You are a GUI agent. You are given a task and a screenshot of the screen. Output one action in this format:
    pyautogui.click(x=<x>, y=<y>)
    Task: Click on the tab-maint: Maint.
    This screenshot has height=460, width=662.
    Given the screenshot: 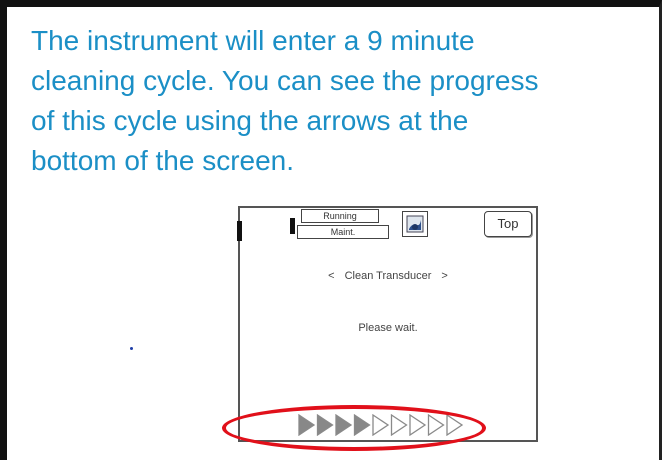 What is the action you would take?
    pyautogui.click(x=343, y=232)
    